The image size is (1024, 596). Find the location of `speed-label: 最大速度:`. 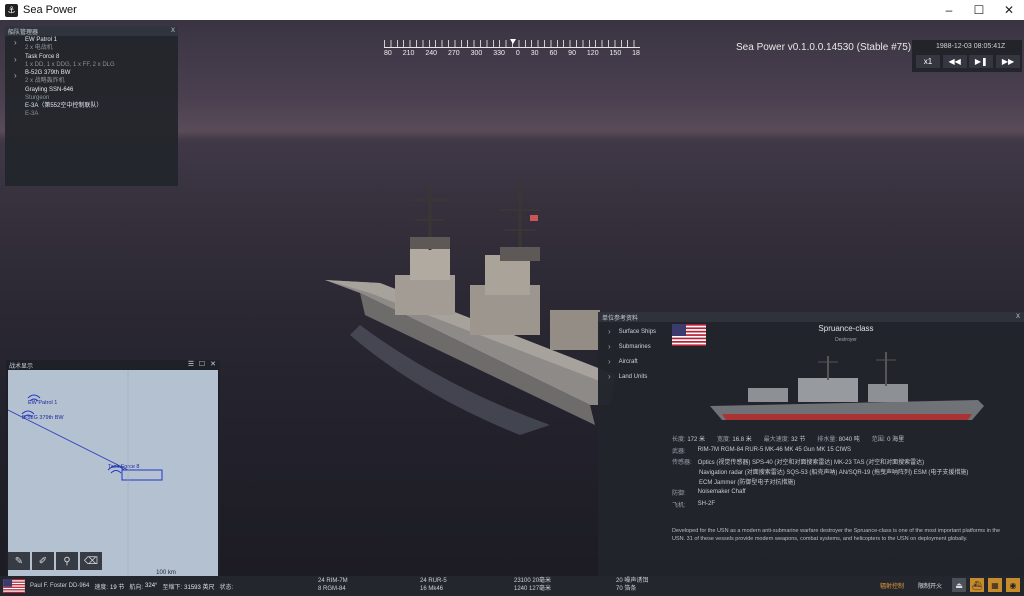

speed-label: 最大速度: is located at coordinates (776, 439).